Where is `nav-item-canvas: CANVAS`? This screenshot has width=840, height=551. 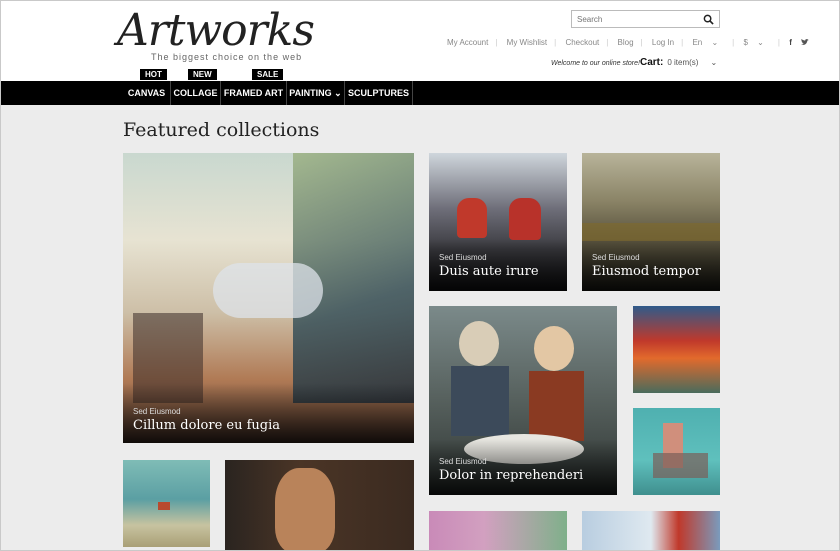 nav-item-canvas: CANVAS is located at coordinates (147, 93).